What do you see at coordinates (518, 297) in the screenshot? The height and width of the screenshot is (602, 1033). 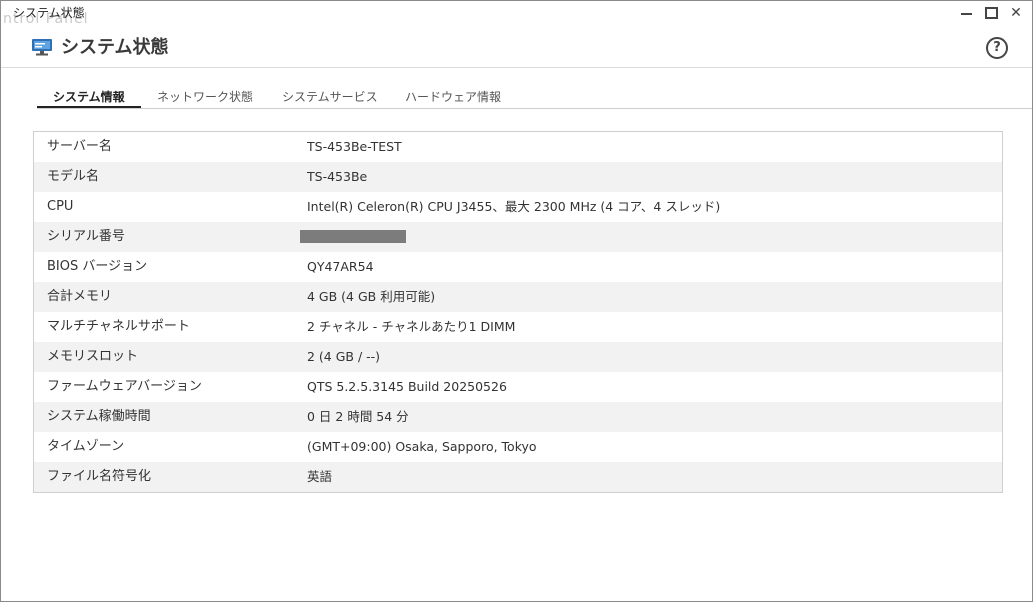 I see `table-row: 合計メモリ 4 GB (4 GB 利用可能)` at bounding box center [518, 297].